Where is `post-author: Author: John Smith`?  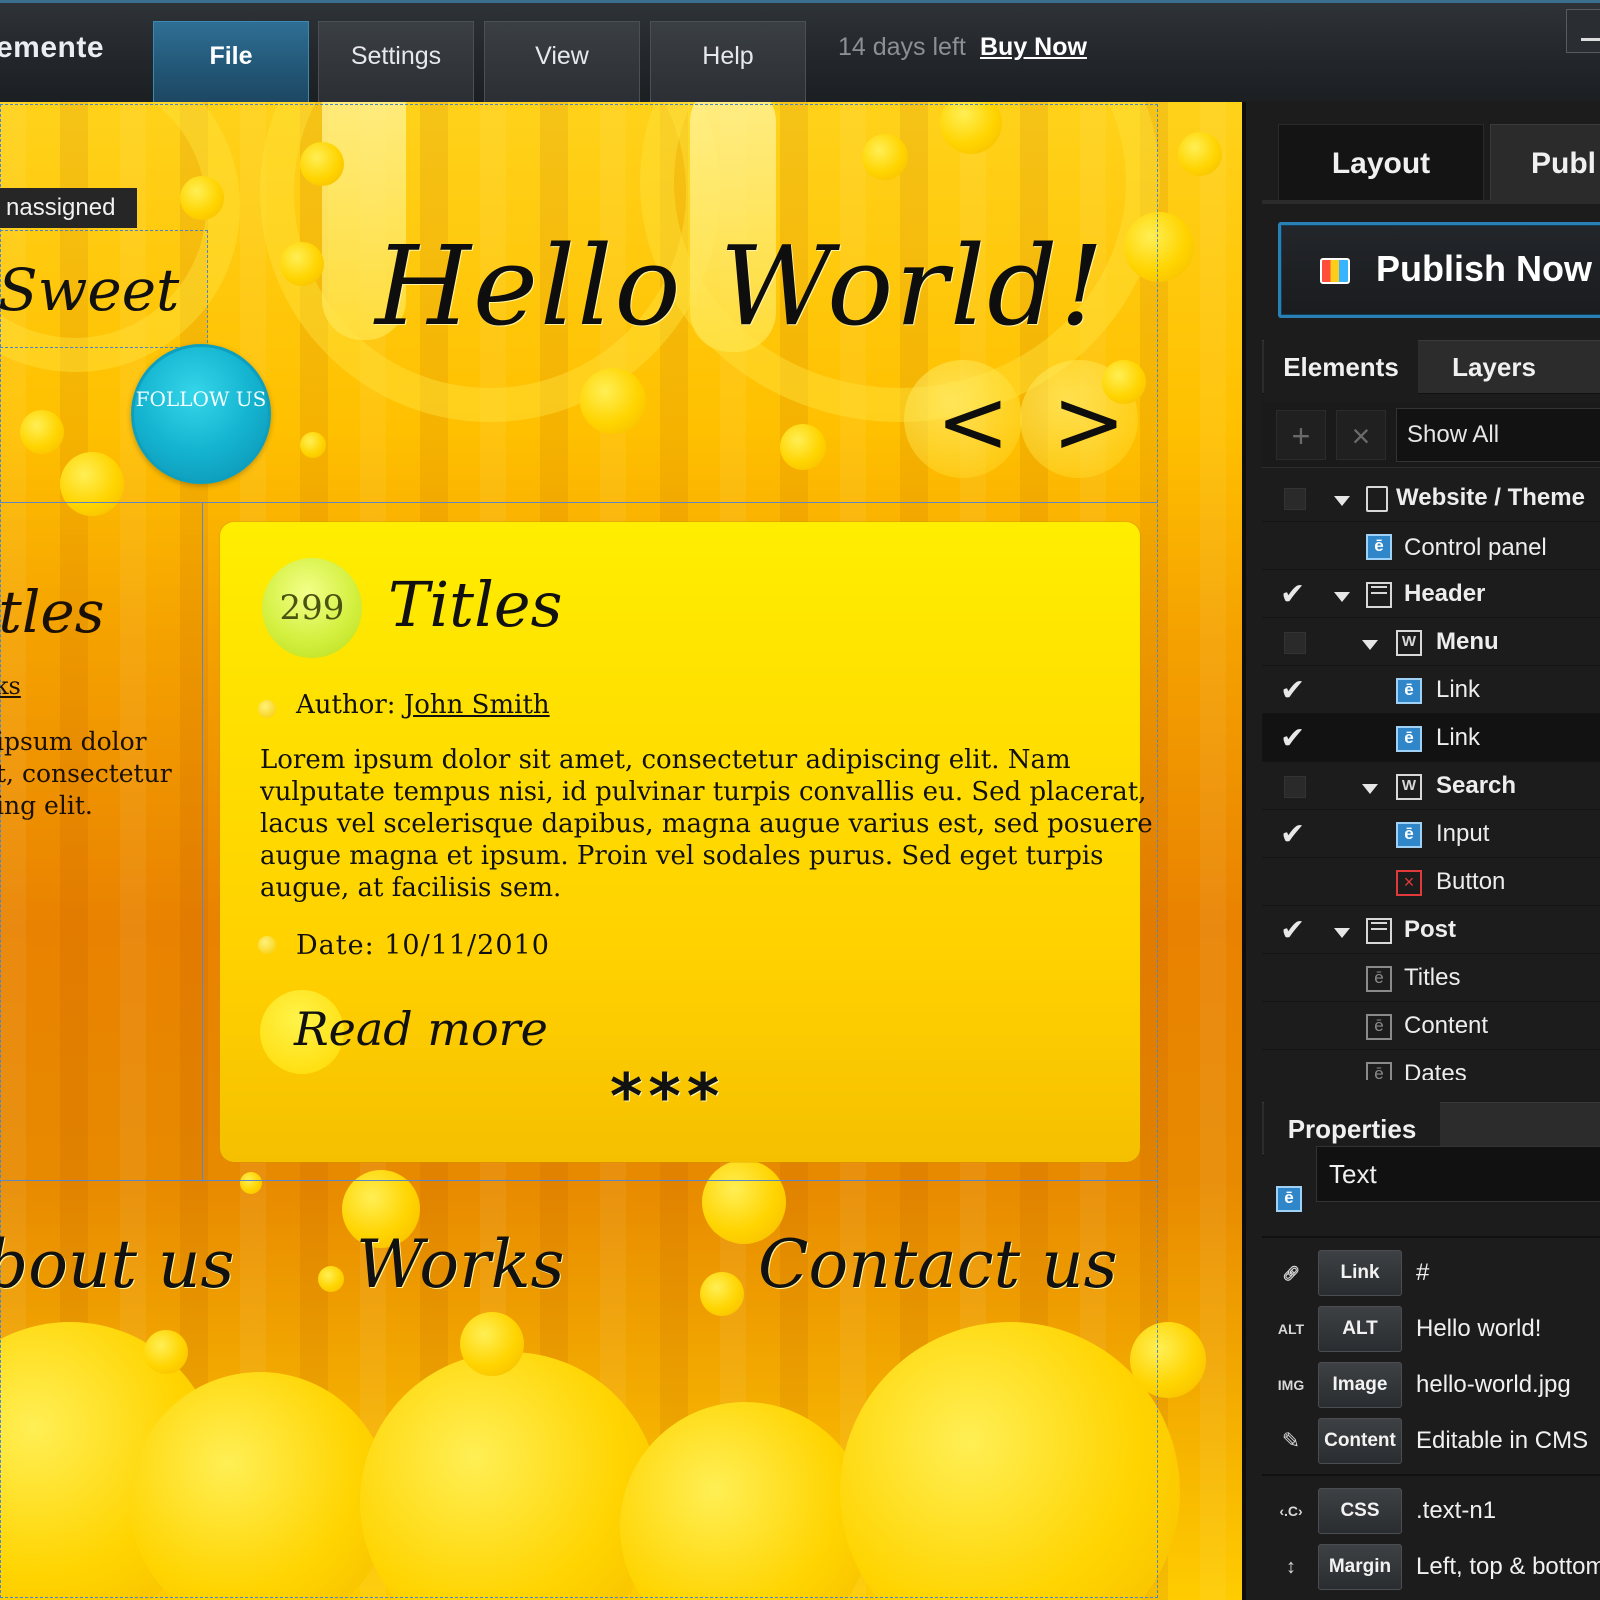
post-author: Author: John Smith is located at coordinates (423, 705).